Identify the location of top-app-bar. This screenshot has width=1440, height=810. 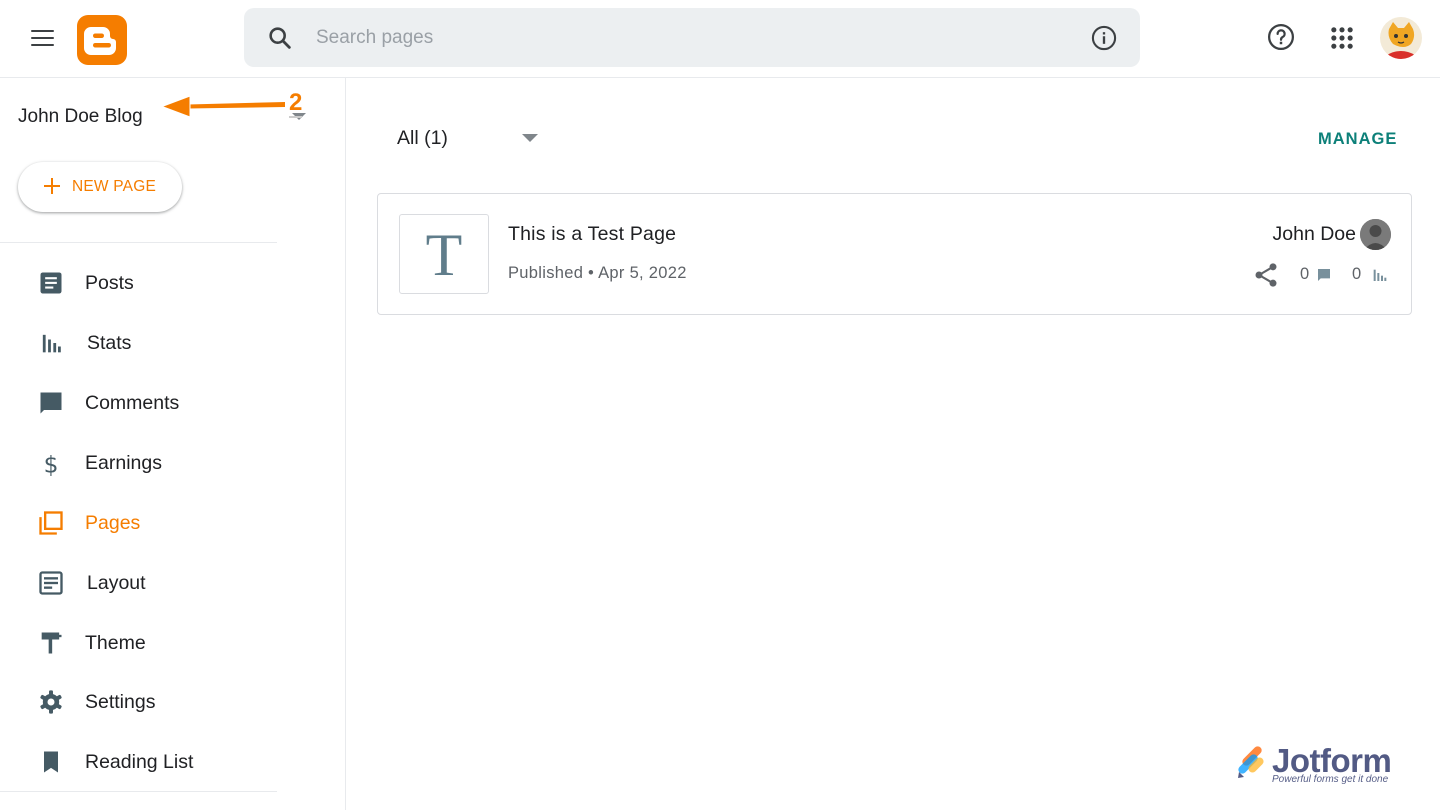
(720, 39).